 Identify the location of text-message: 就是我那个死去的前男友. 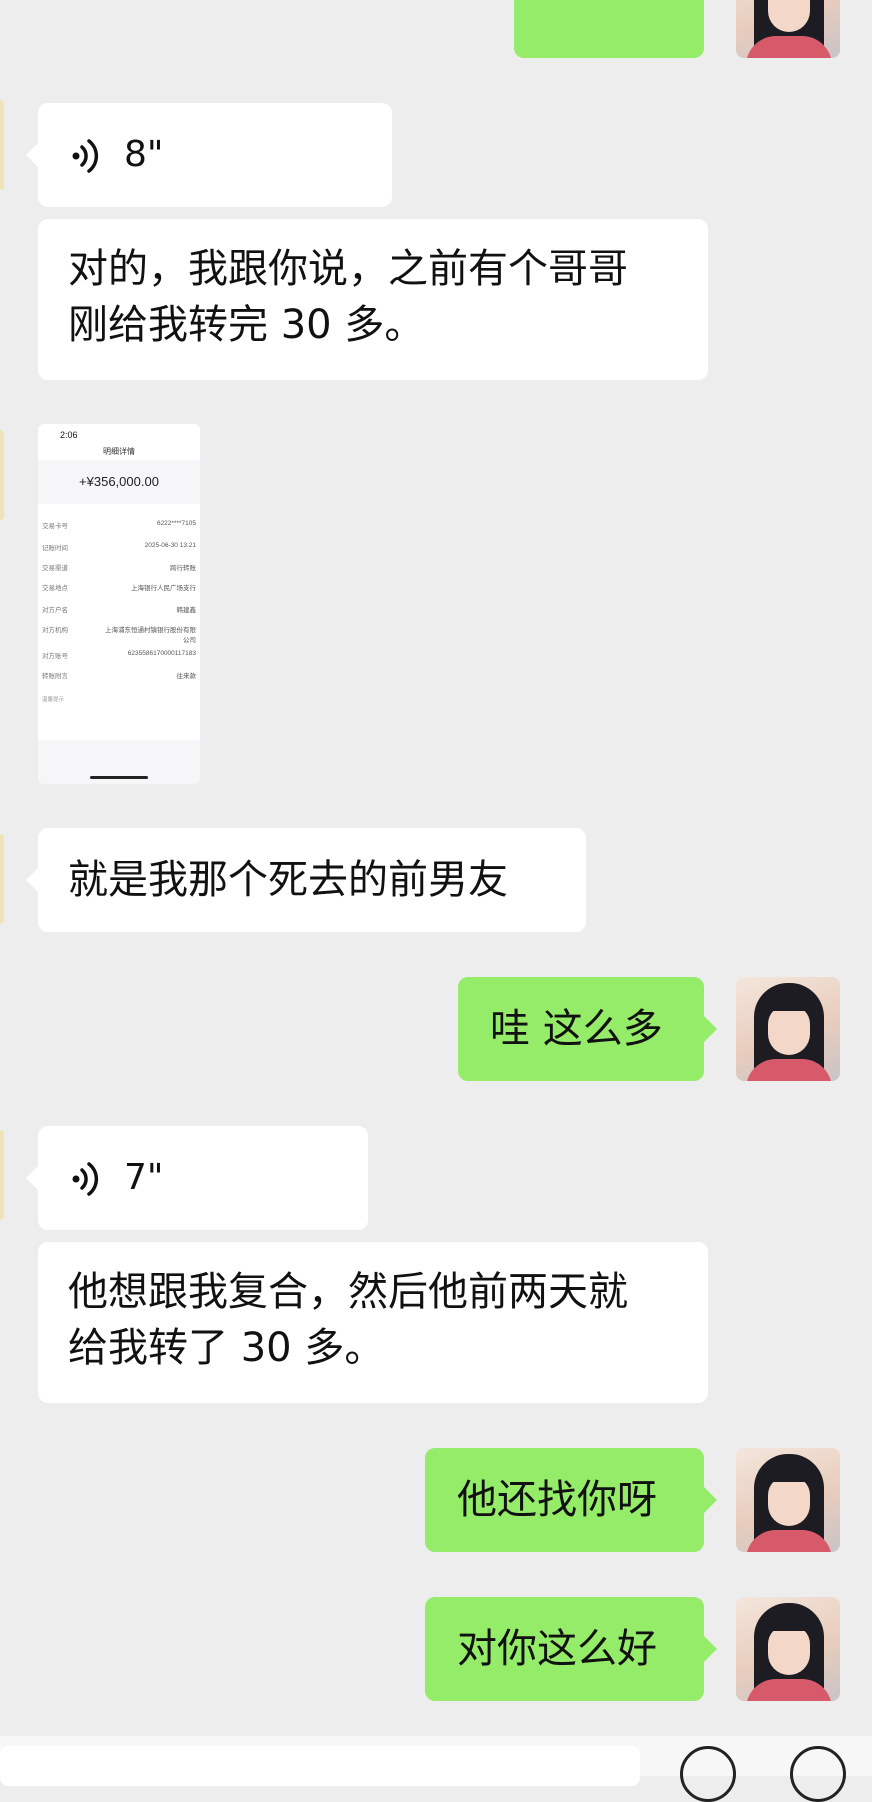
(312, 880).